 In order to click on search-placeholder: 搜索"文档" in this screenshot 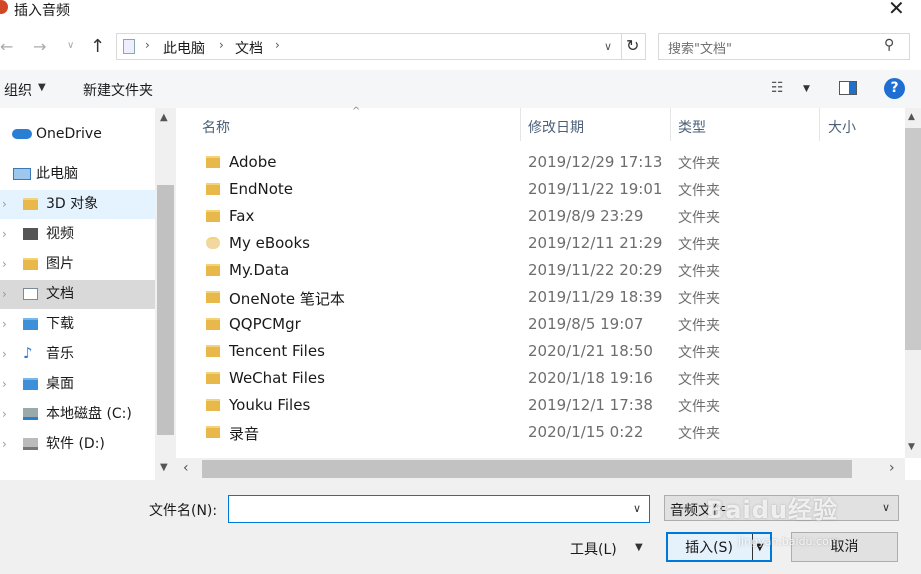, I will do `click(700, 49)`.